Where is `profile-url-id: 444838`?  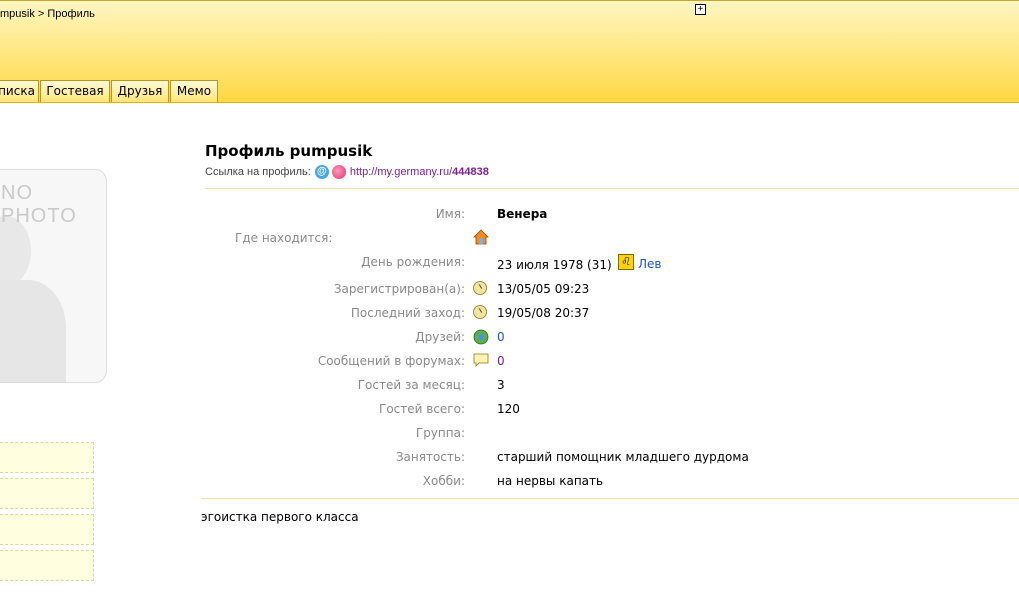
profile-url-id: 444838 is located at coordinates (470, 172).